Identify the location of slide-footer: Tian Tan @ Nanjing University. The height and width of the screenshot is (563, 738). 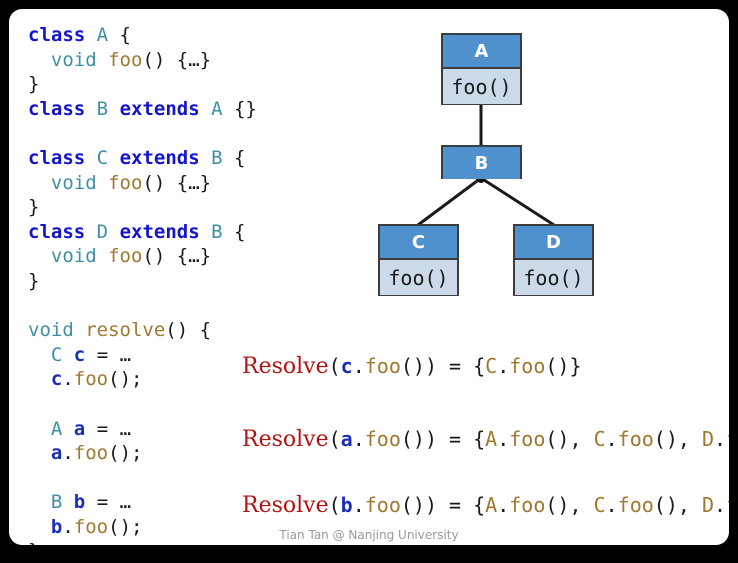
(369, 535).